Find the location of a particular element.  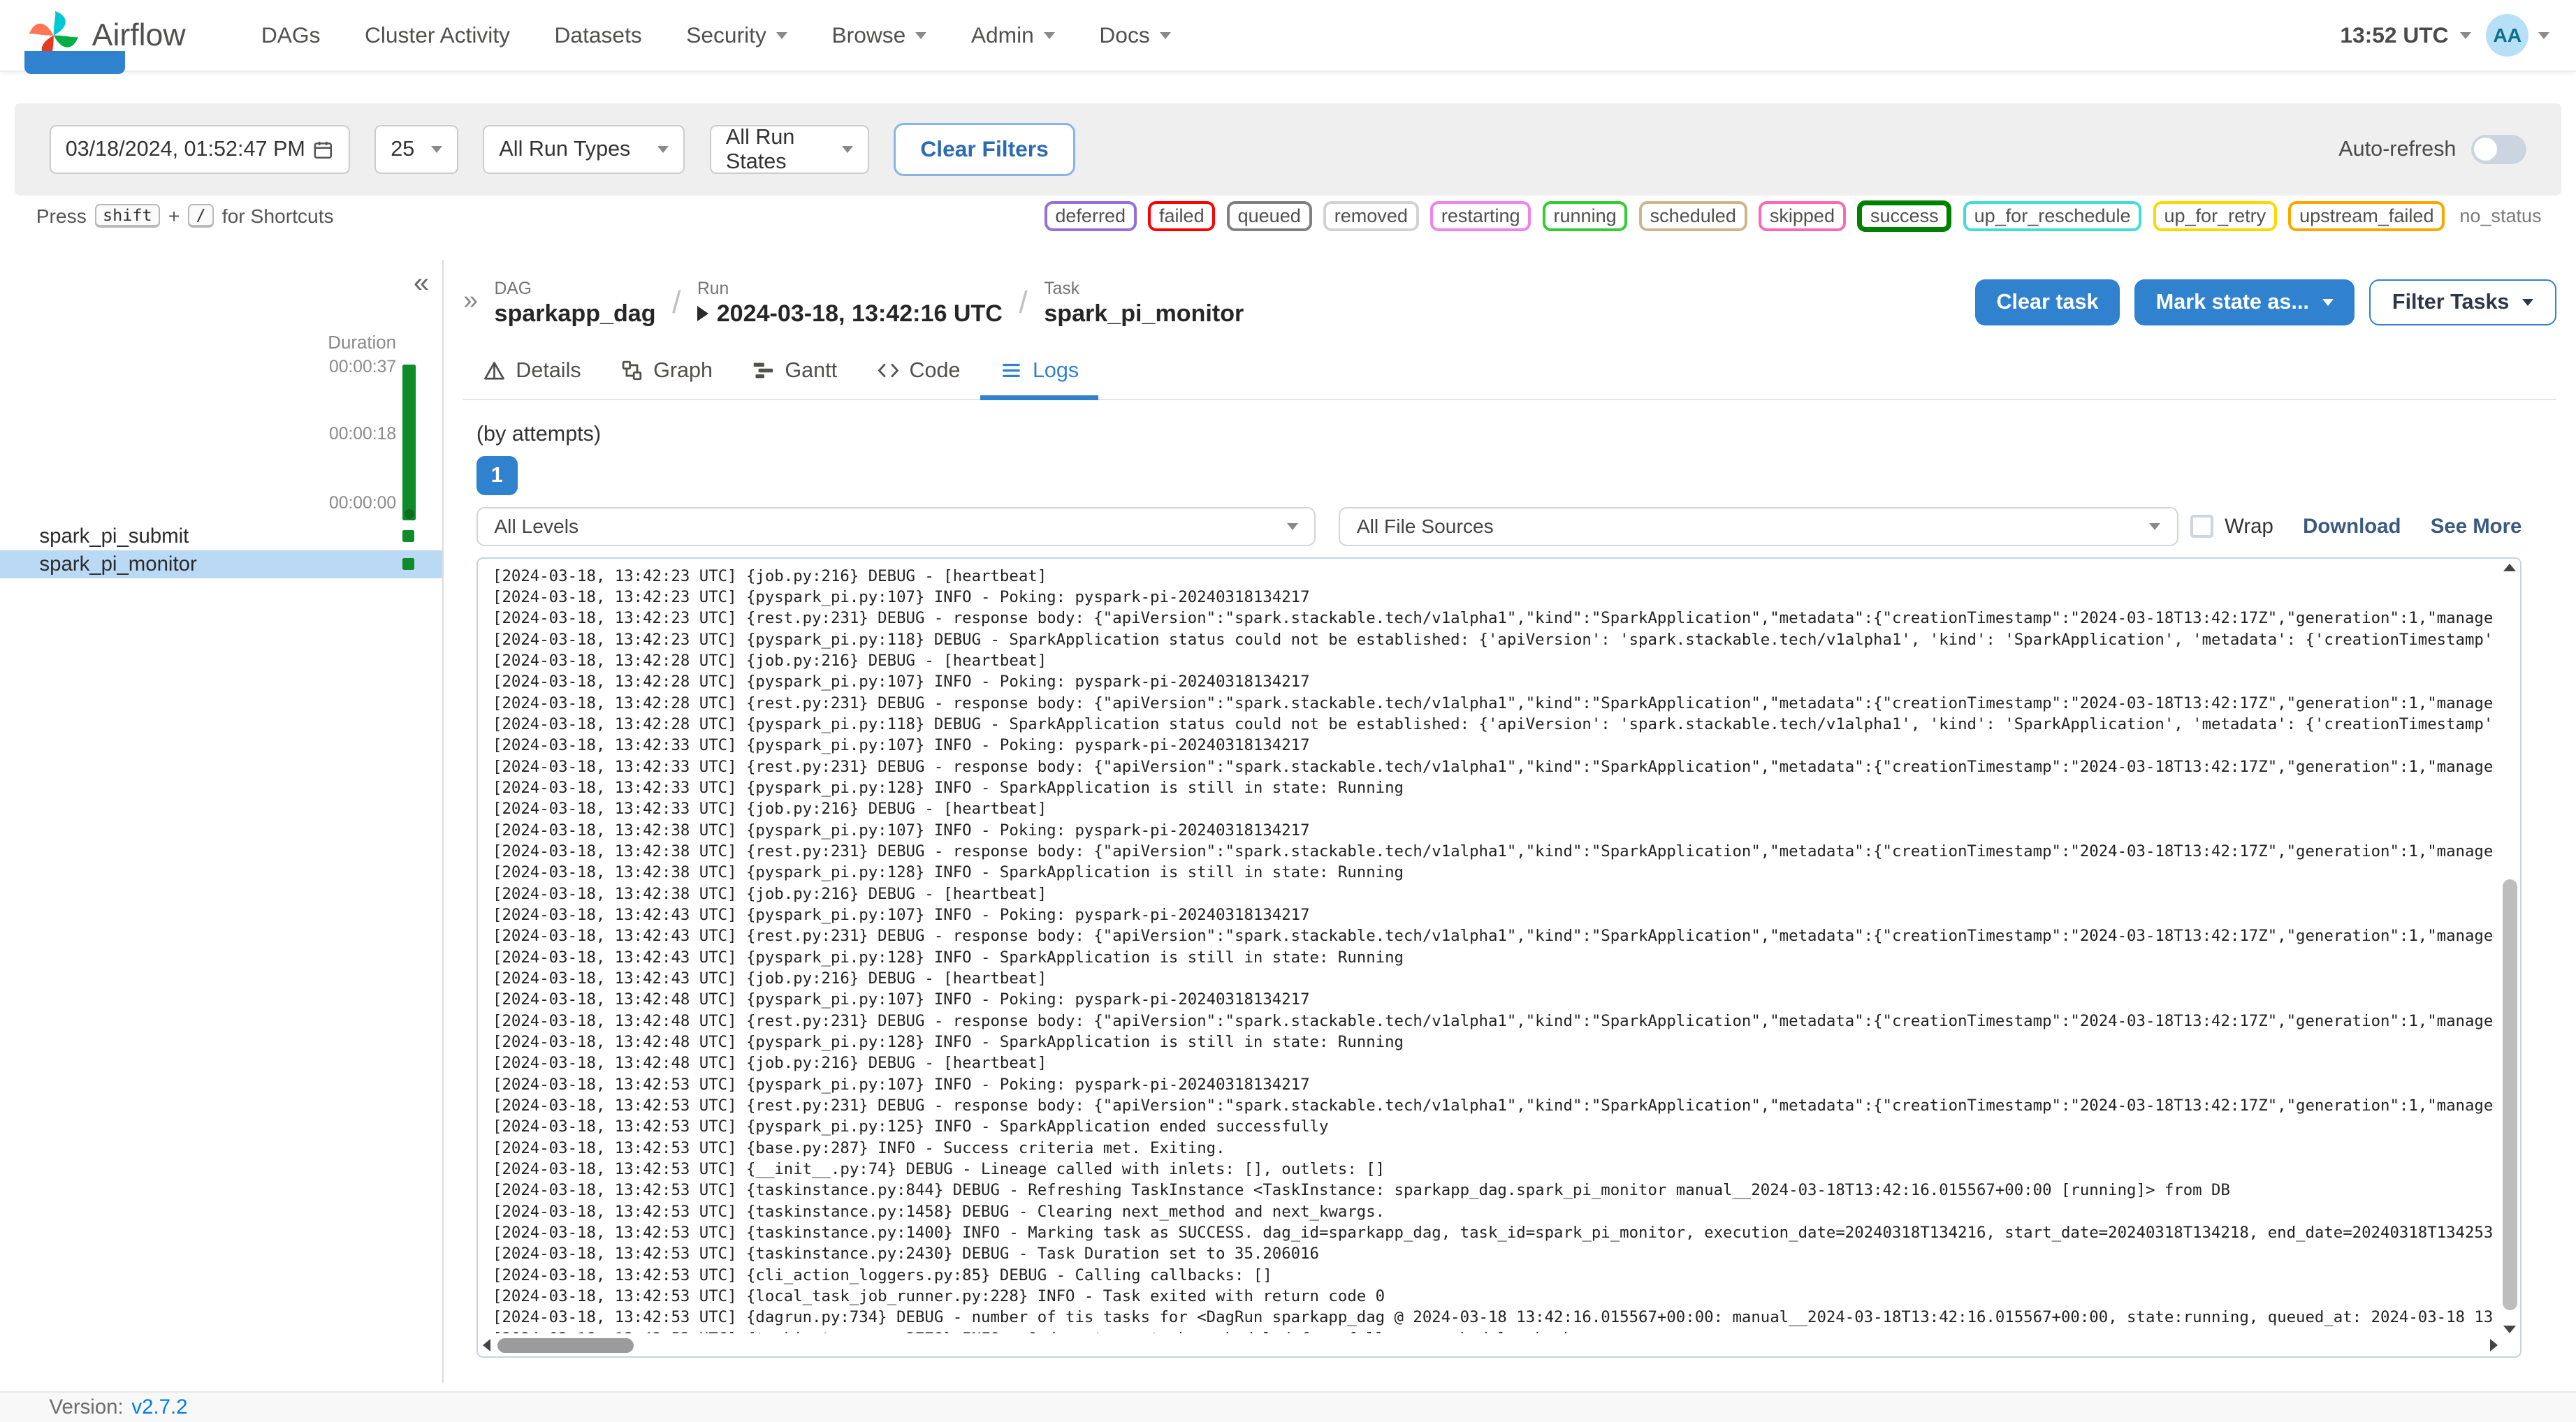

log-level-value: All Levels is located at coordinates (536, 526).